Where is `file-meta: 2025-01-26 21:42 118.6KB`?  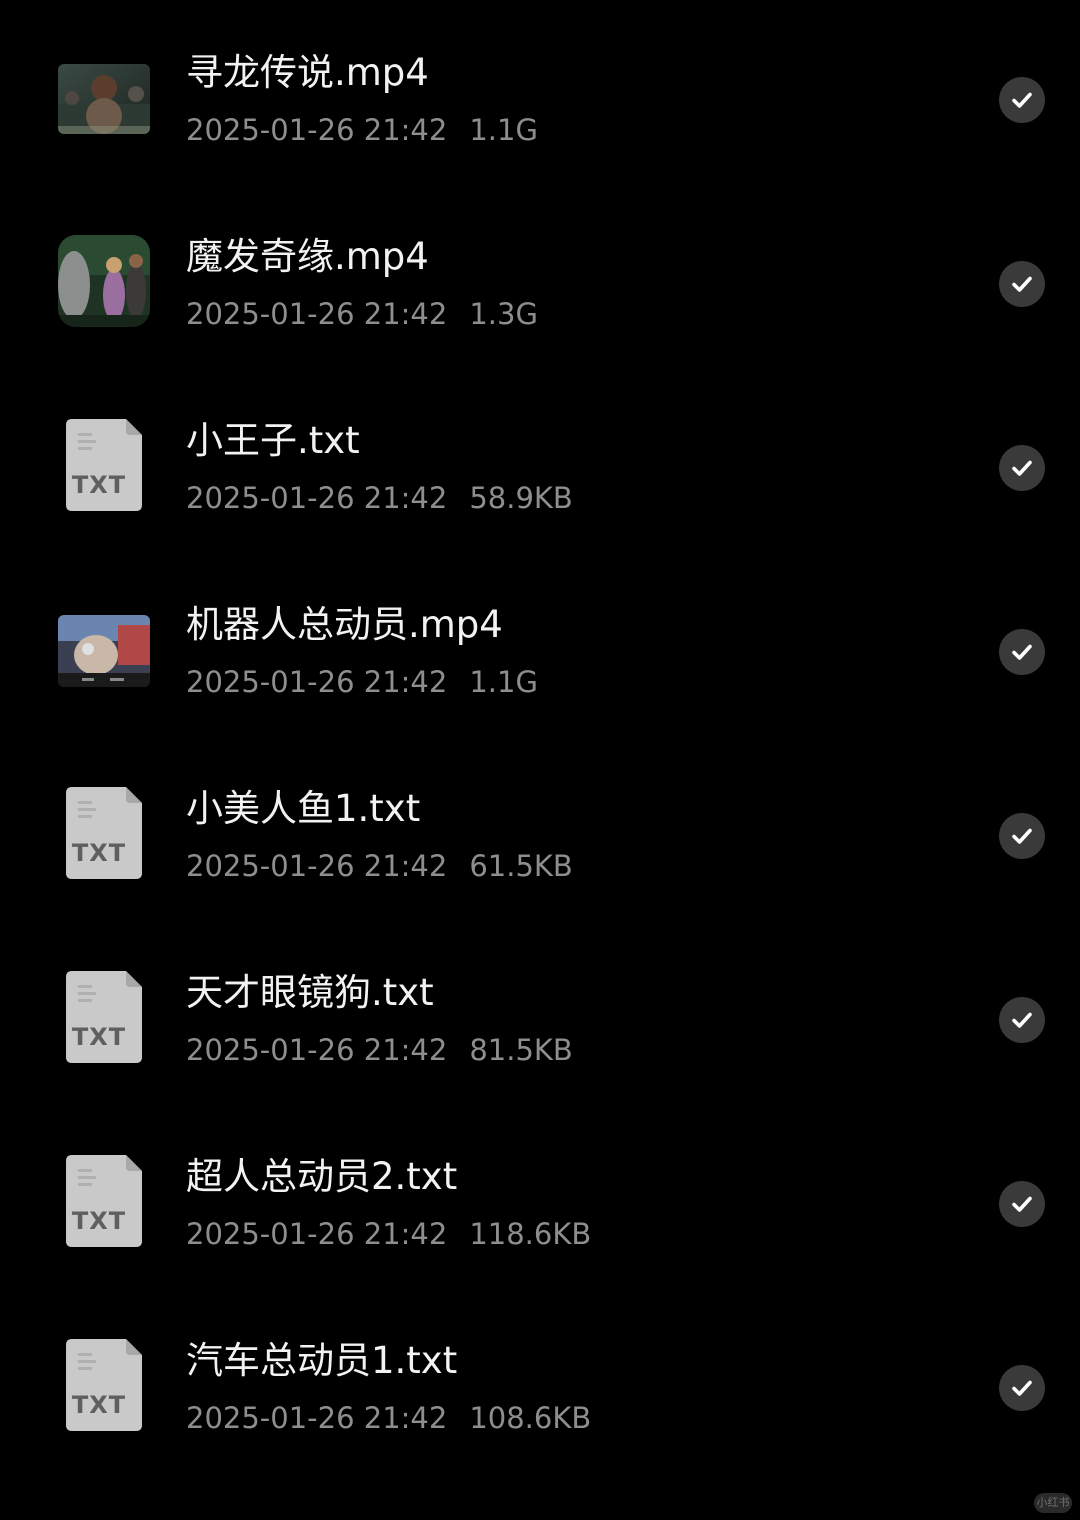 file-meta: 2025-01-26 21:42 118.6KB is located at coordinates (388, 1234).